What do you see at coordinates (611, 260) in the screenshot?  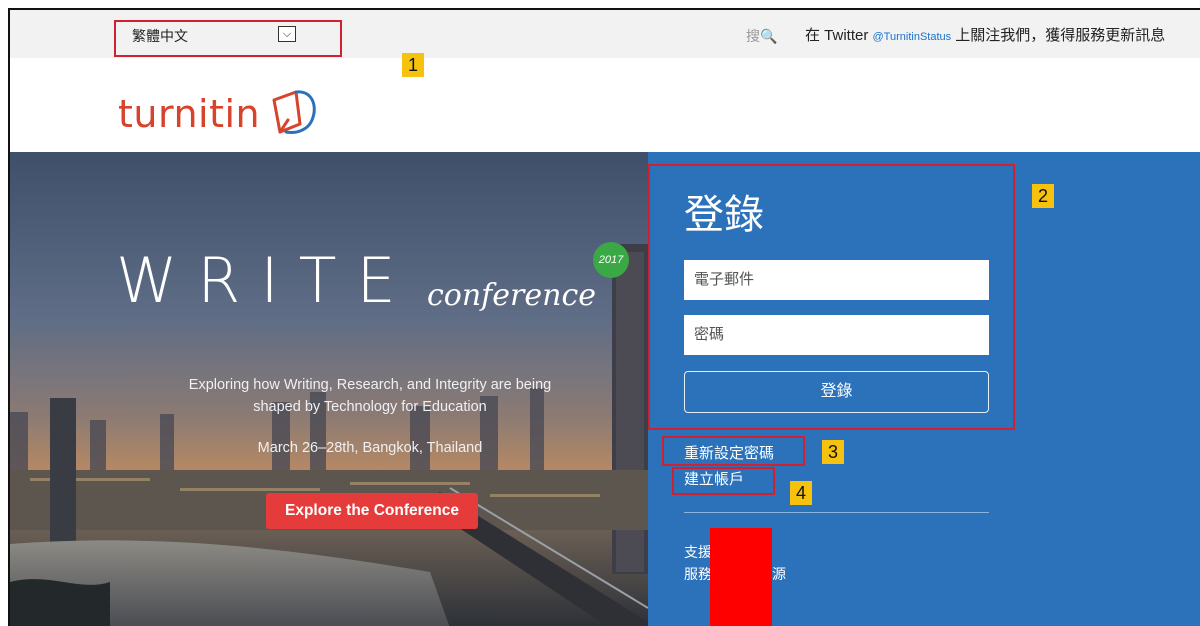 I see `year-badge: 2017` at bounding box center [611, 260].